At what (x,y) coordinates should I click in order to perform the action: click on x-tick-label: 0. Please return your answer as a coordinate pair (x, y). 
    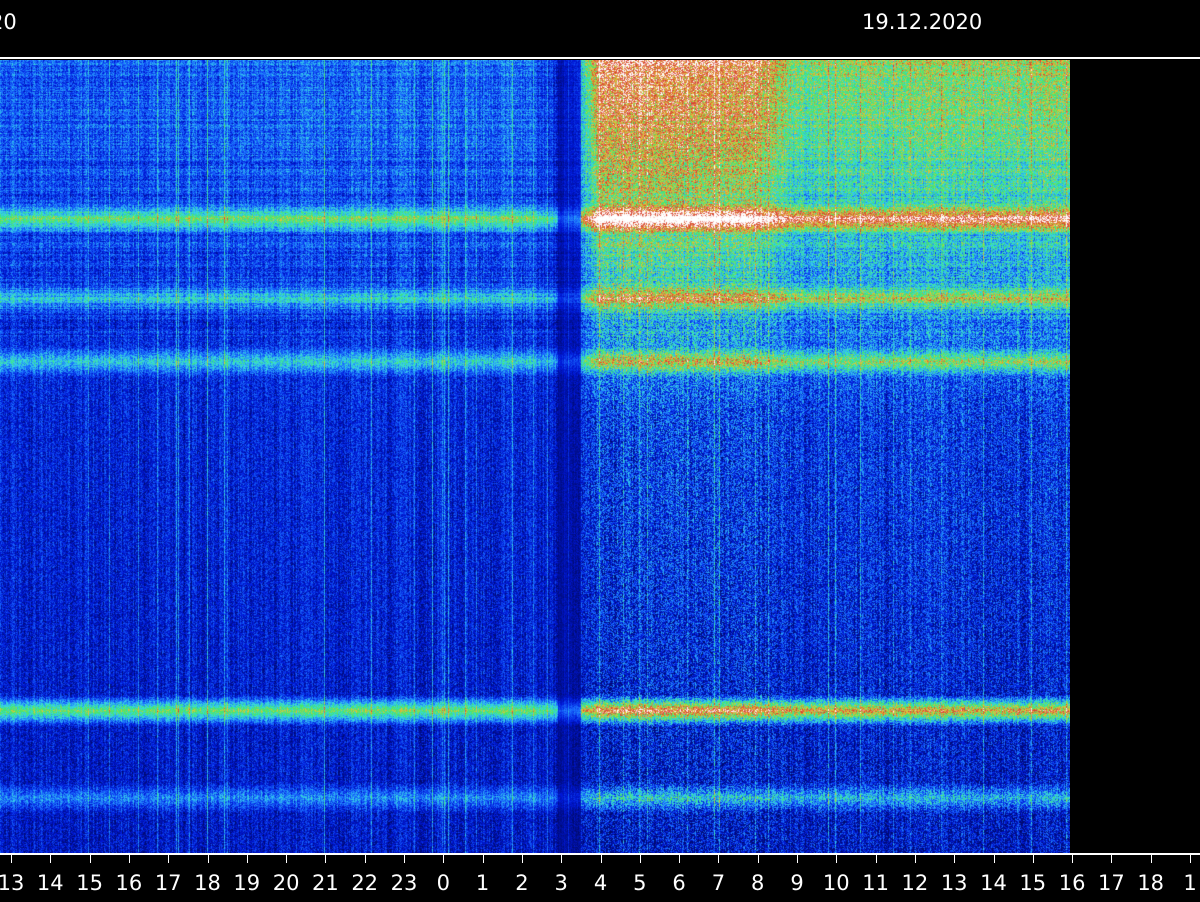
    Looking at the image, I should click on (443, 883).